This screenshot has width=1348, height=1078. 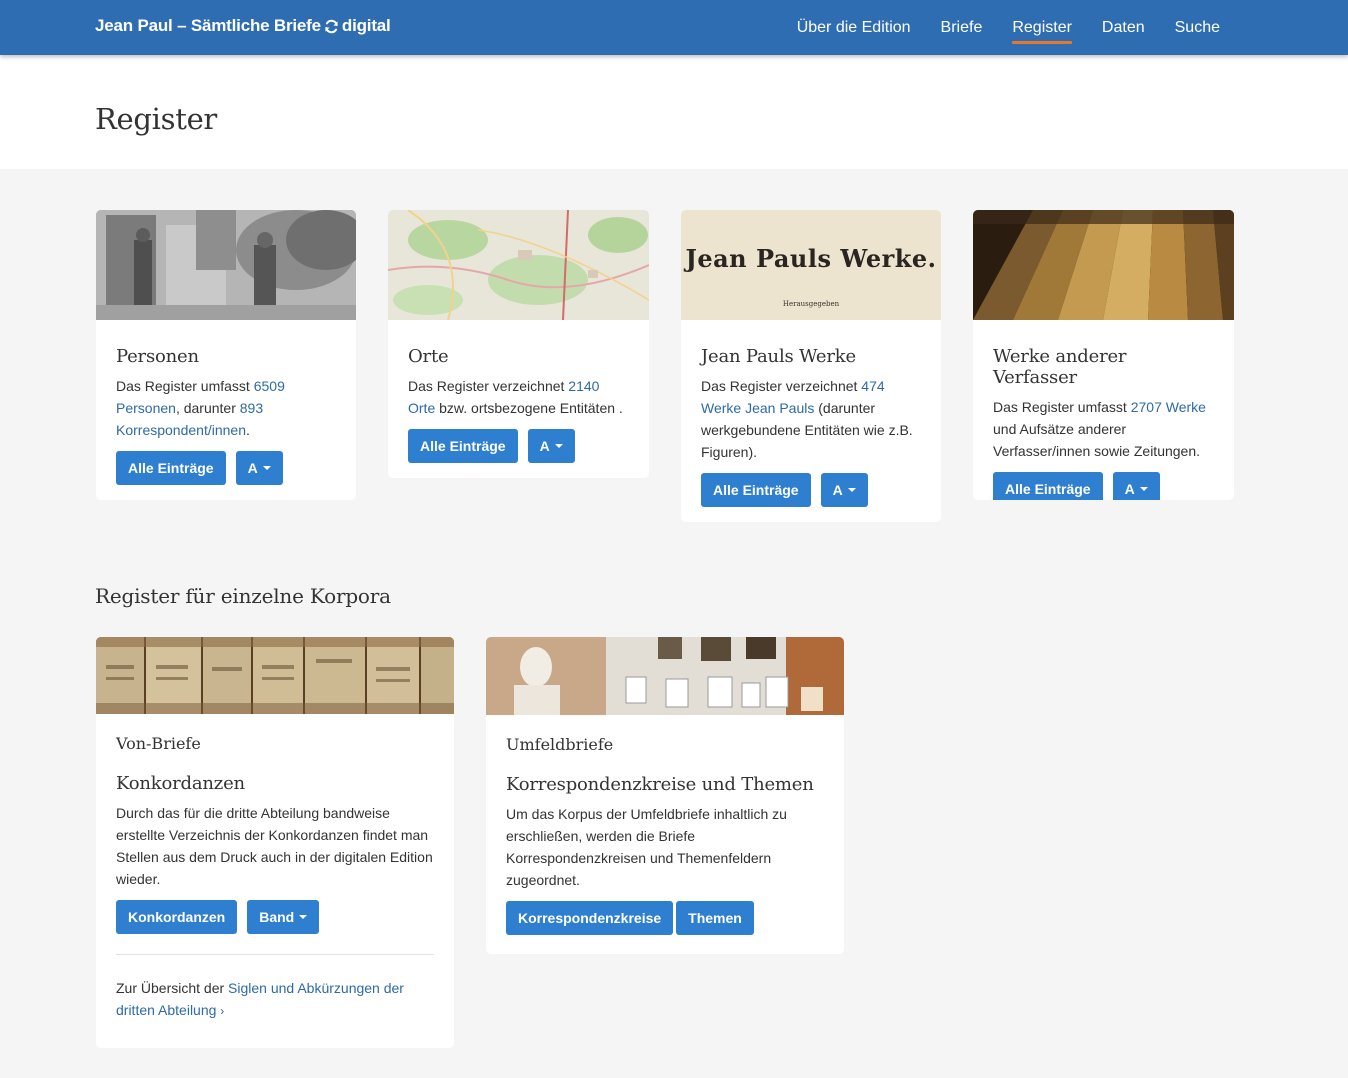 What do you see at coordinates (366, 25) in the screenshot?
I see `brand-suffix: digital` at bounding box center [366, 25].